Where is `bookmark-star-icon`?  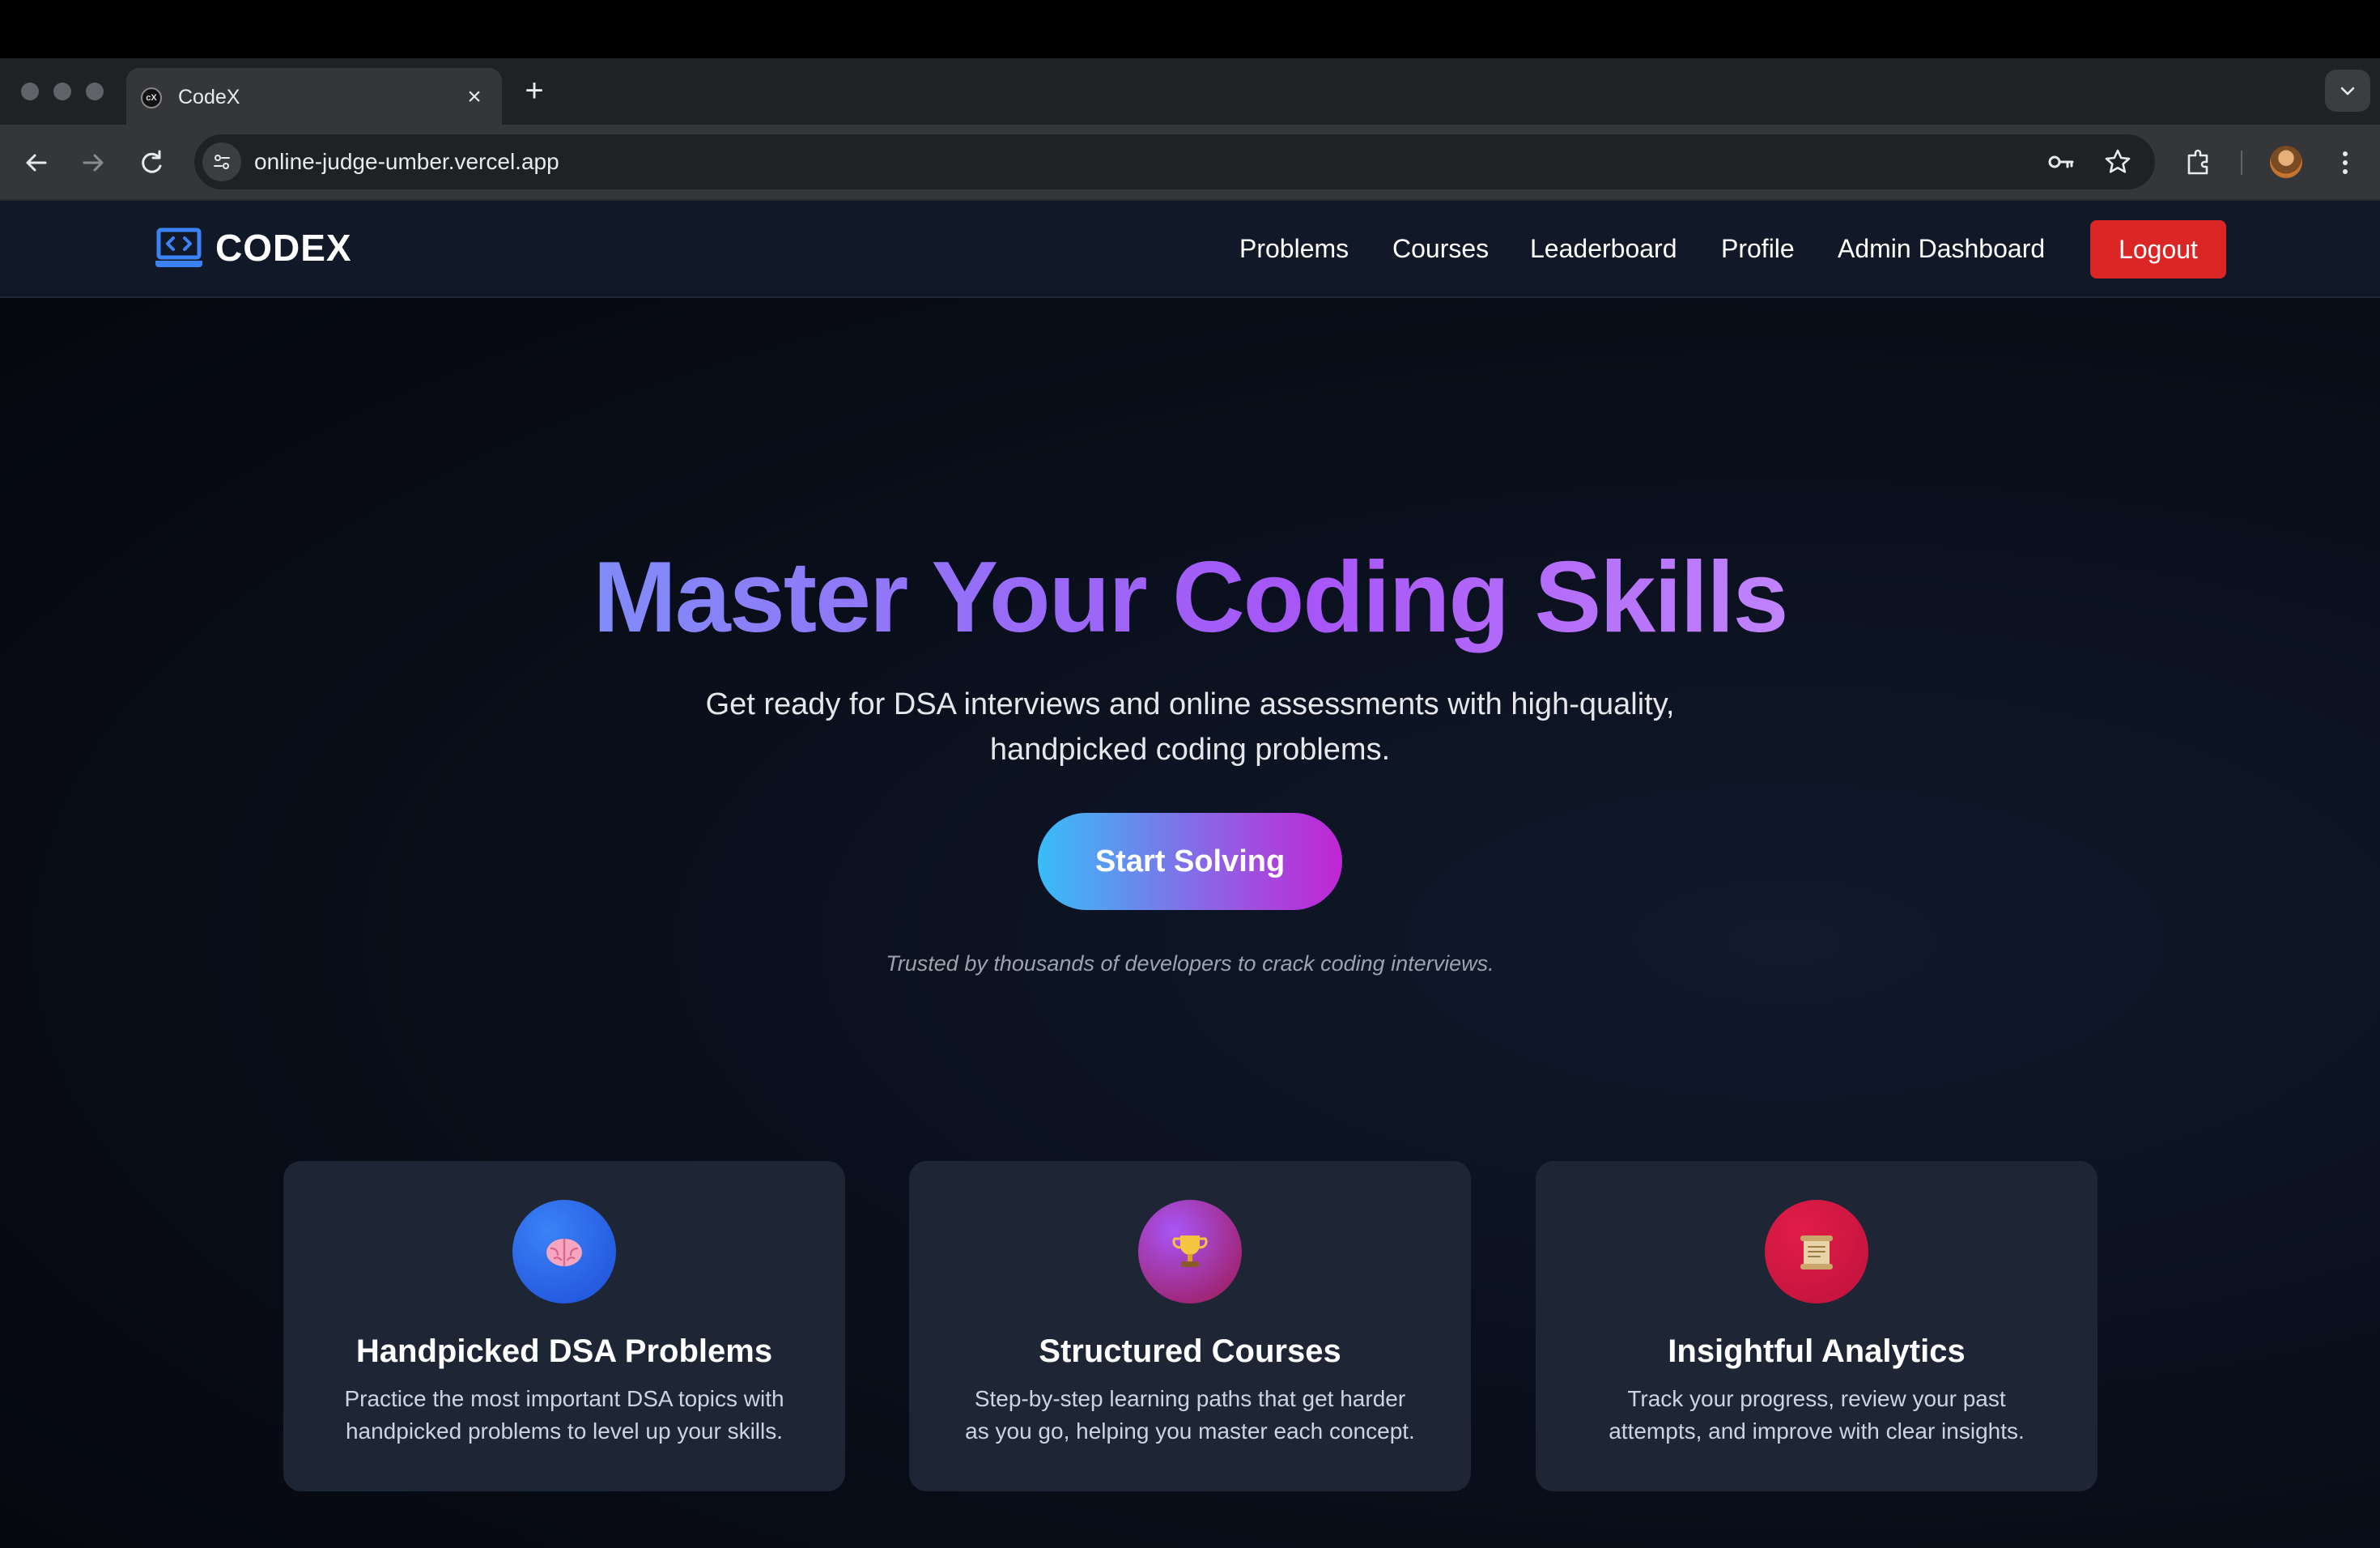
bookmark-star-icon is located at coordinates (2118, 162).